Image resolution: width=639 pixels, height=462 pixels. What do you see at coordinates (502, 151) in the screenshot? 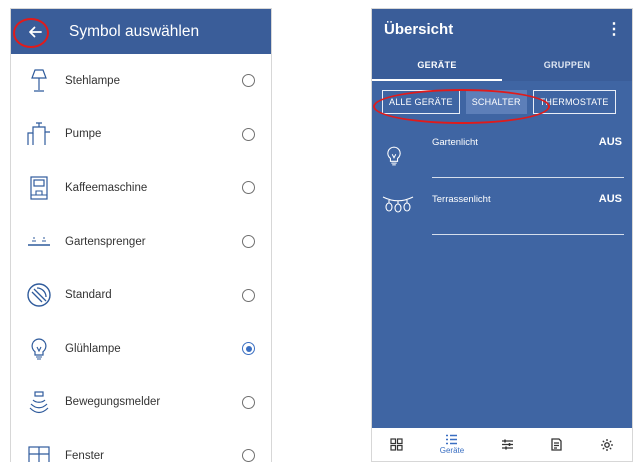
I see `device-row-gartenlicht: Gartenlicht AUS` at bounding box center [502, 151].